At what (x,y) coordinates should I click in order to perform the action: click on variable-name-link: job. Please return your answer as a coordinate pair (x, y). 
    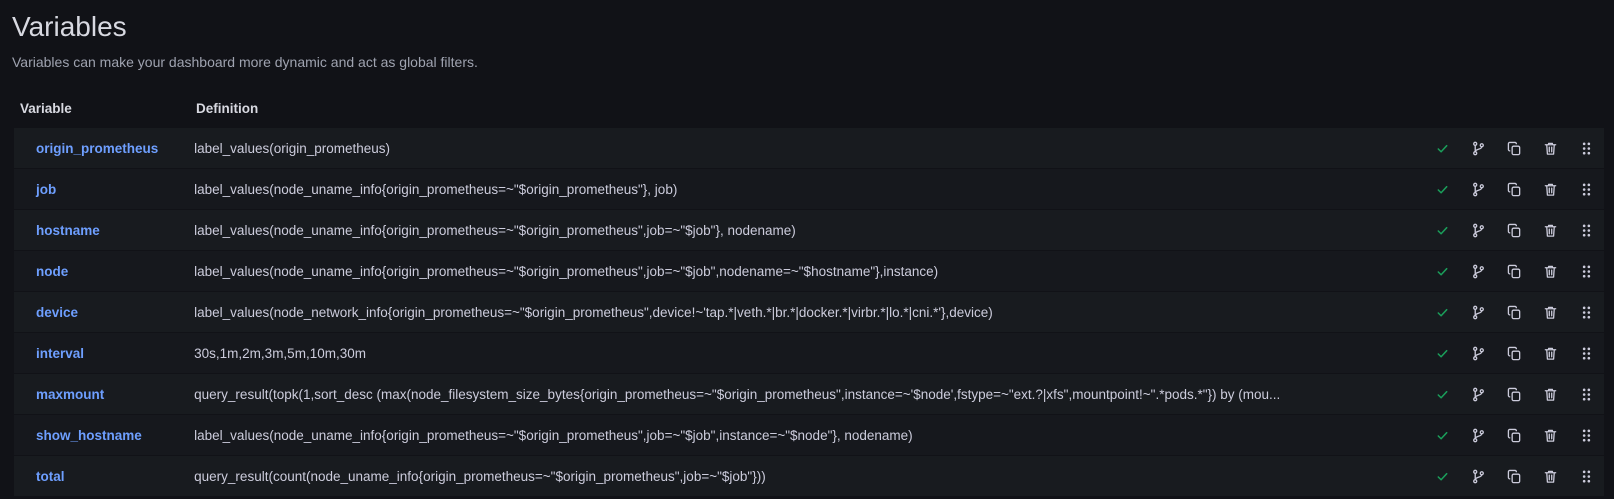
    Looking at the image, I should click on (104, 189).